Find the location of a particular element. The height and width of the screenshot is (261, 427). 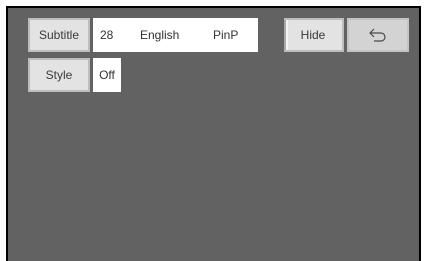

style-value-panel: Off is located at coordinates (107, 75).